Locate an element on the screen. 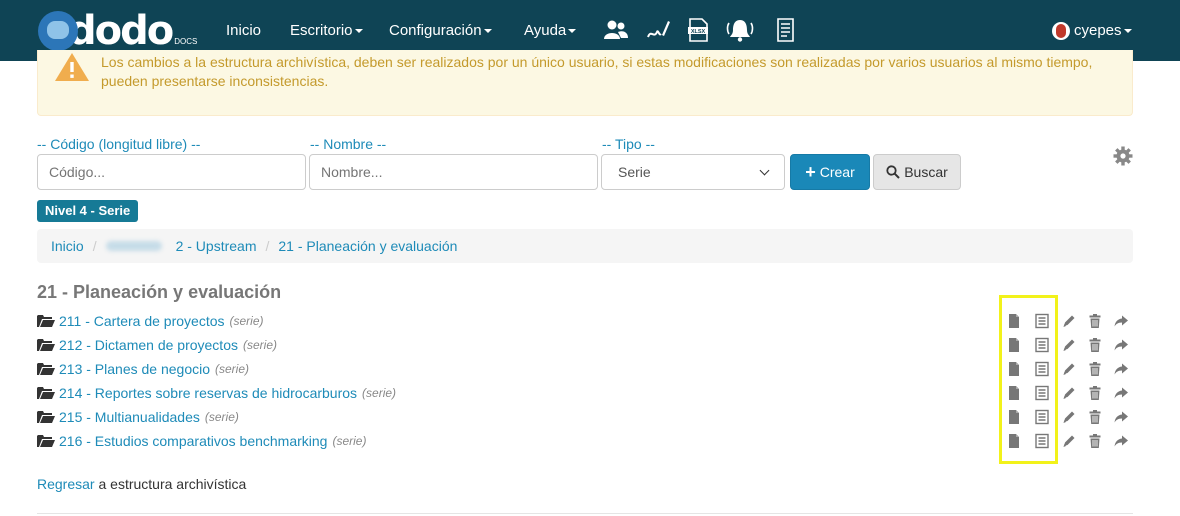  tipo-select: Serie is located at coordinates (693, 172).